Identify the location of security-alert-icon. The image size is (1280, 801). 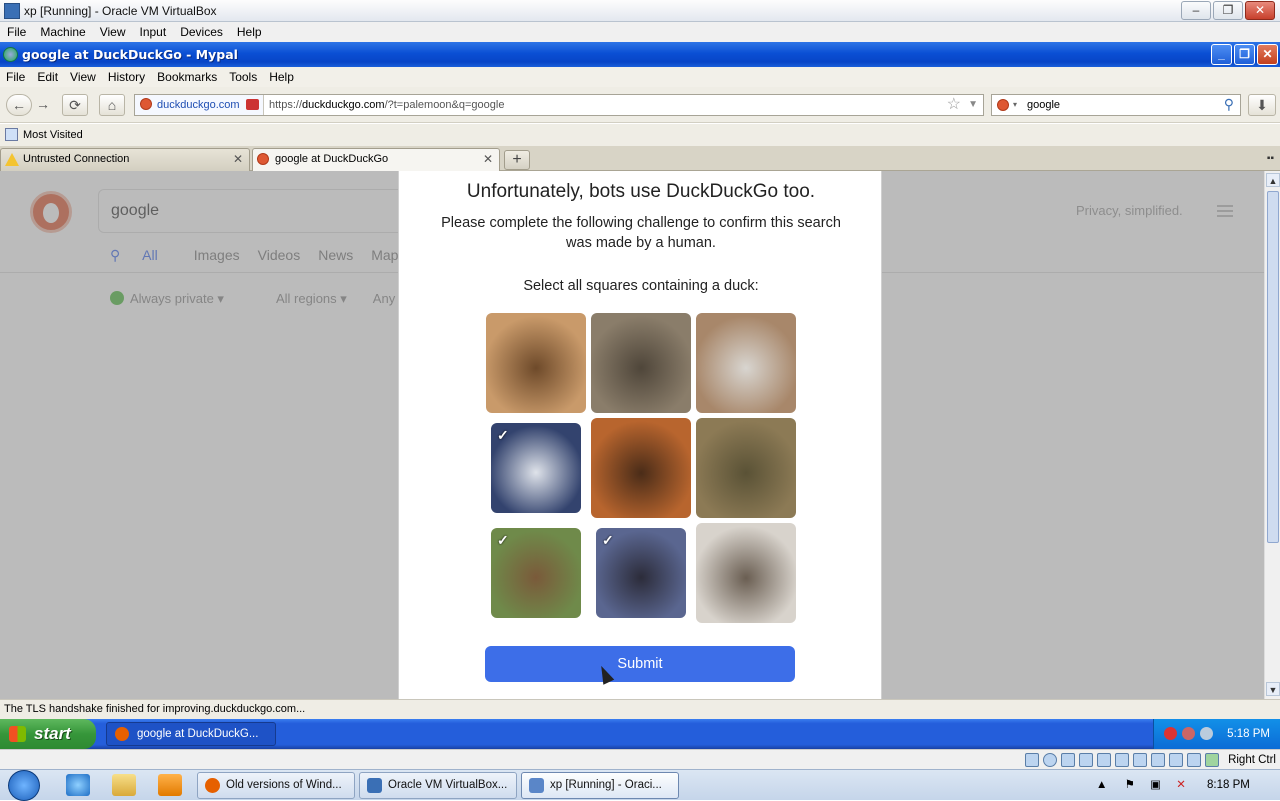
(1170, 733).